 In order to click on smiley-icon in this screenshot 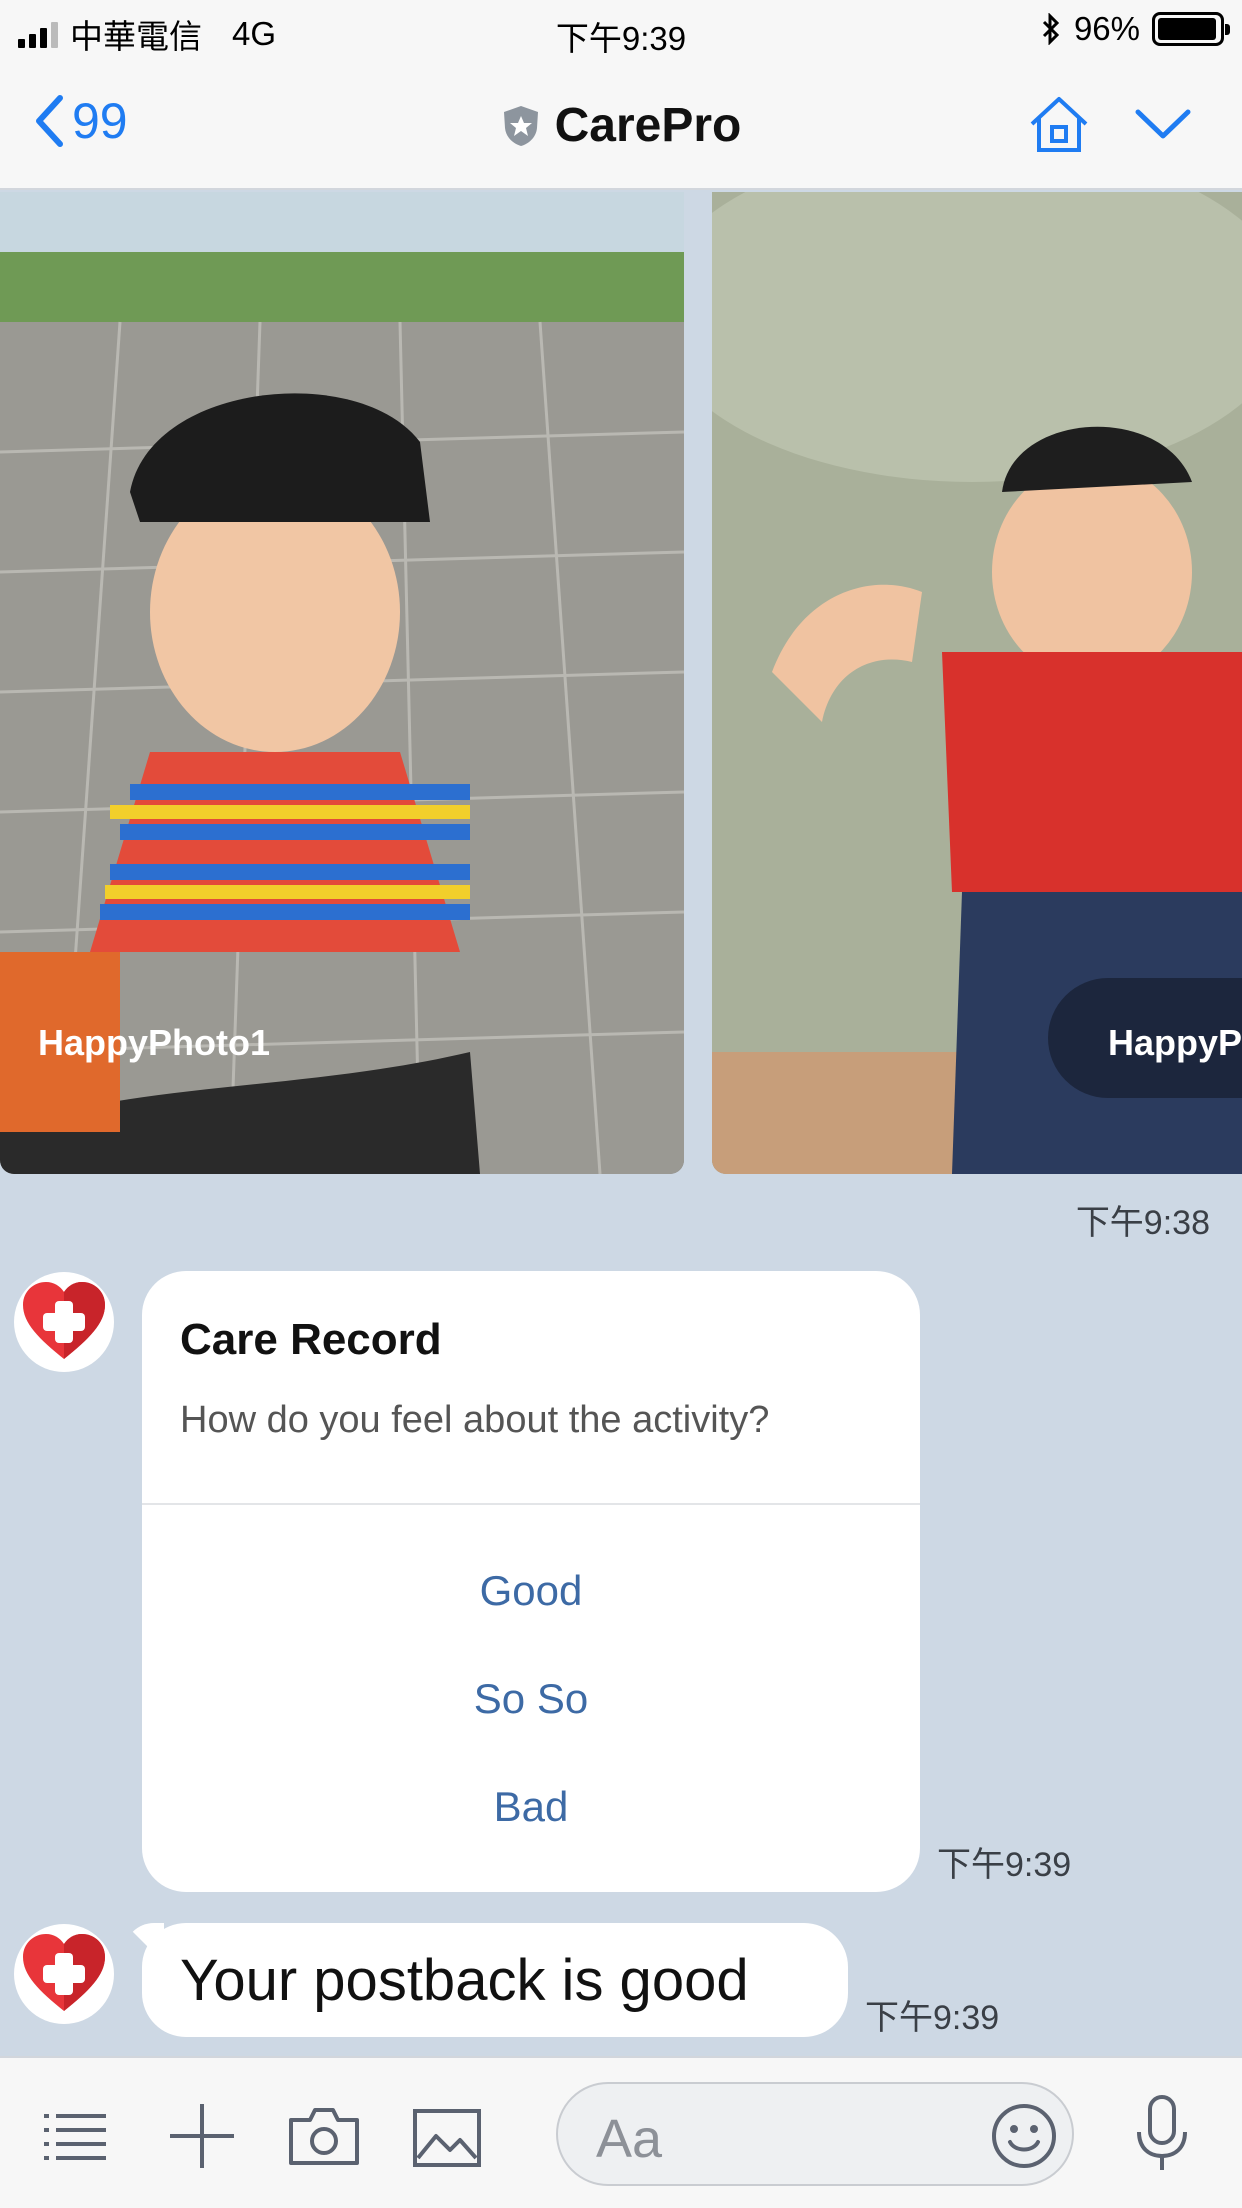, I will do `click(1024, 2136)`.